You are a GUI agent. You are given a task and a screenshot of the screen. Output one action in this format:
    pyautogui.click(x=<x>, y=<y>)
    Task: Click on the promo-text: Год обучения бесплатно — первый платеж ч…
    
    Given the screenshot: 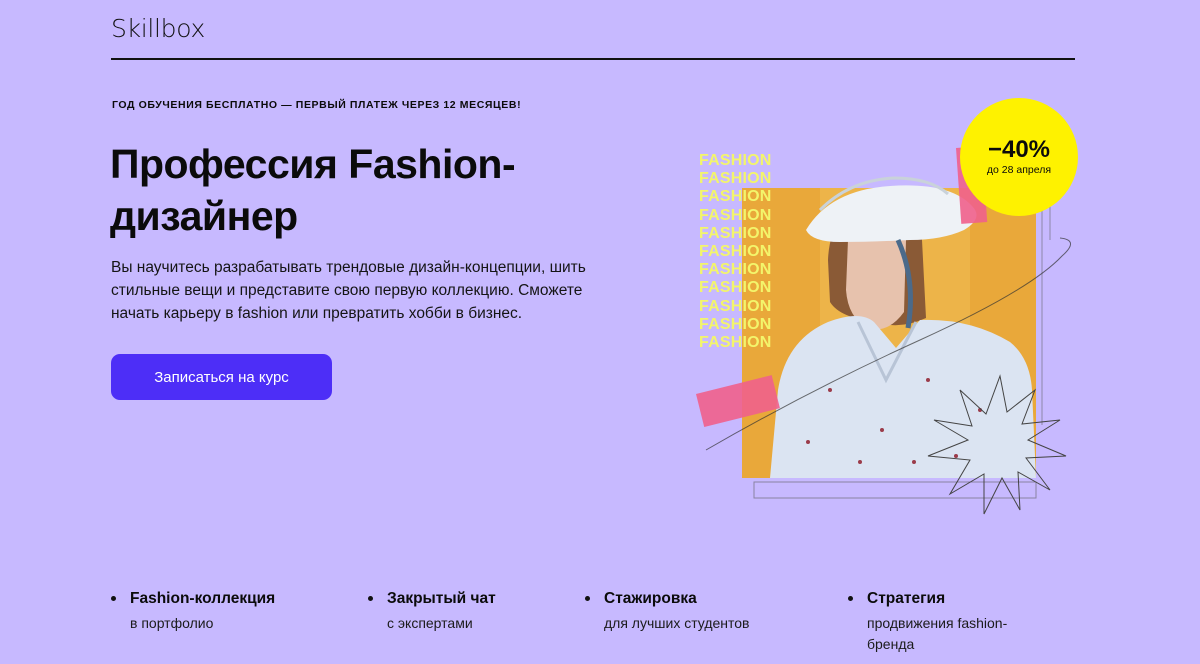 What is the action you would take?
    pyautogui.click(x=317, y=105)
    